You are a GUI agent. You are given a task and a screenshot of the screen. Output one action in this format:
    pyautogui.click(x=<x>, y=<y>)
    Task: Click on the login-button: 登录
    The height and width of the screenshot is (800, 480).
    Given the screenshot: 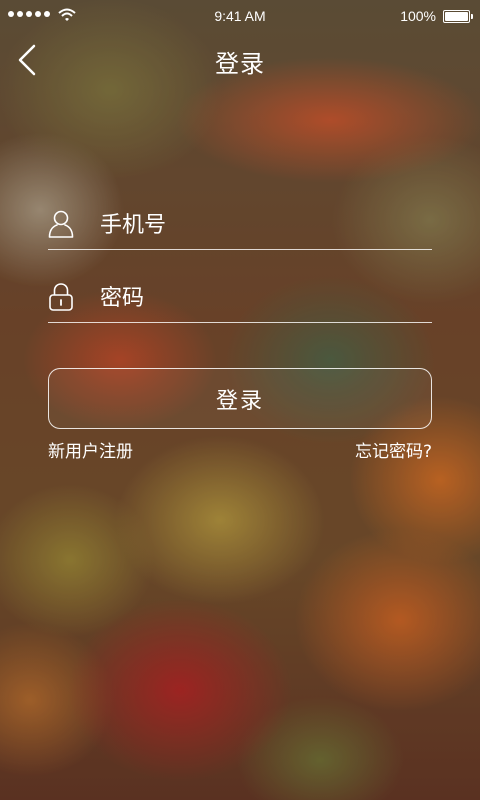 What is the action you would take?
    pyautogui.click(x=240, y=398)
    